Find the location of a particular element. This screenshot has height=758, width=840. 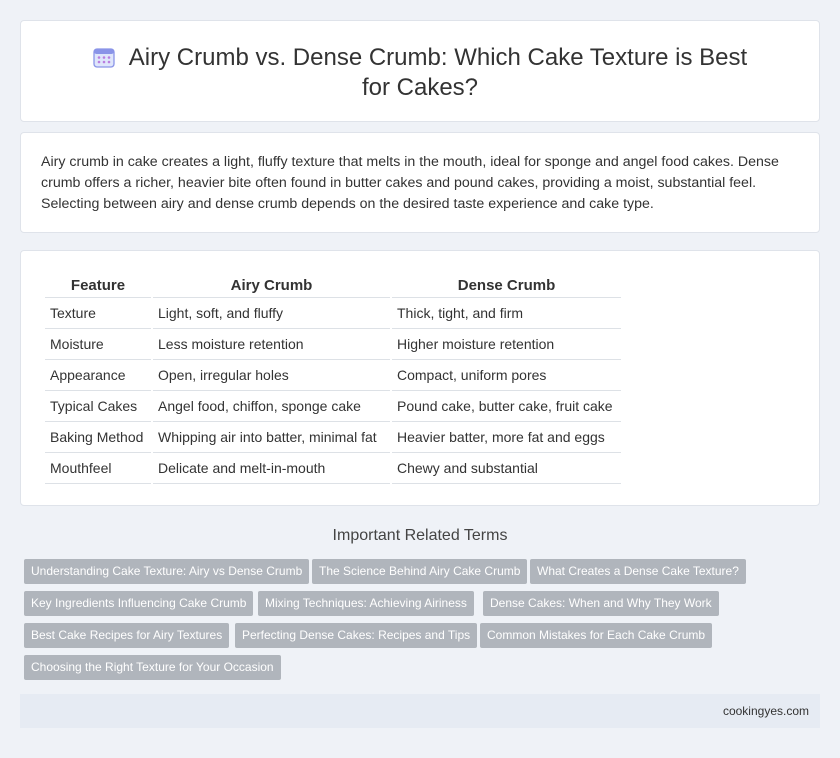

related-tag: Dense Cakes: When and Why They Work is located at coordinates (601, 603).